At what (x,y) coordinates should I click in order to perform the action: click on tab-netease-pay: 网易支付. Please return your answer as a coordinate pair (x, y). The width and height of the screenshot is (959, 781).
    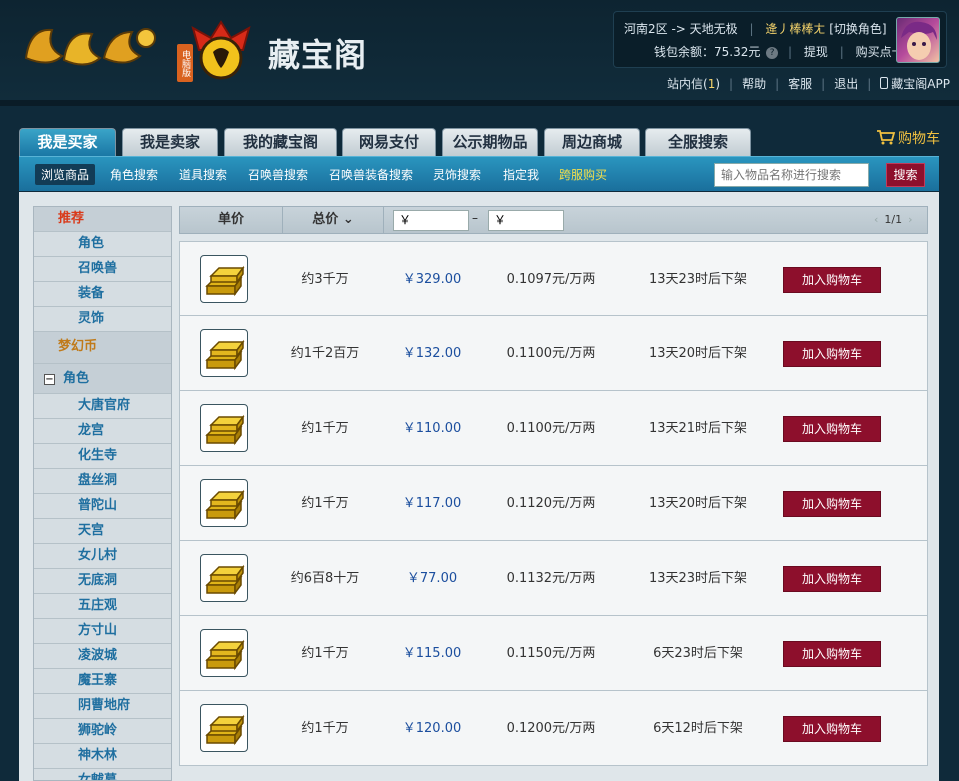
    Looking at the image, I should click on (389, 142).